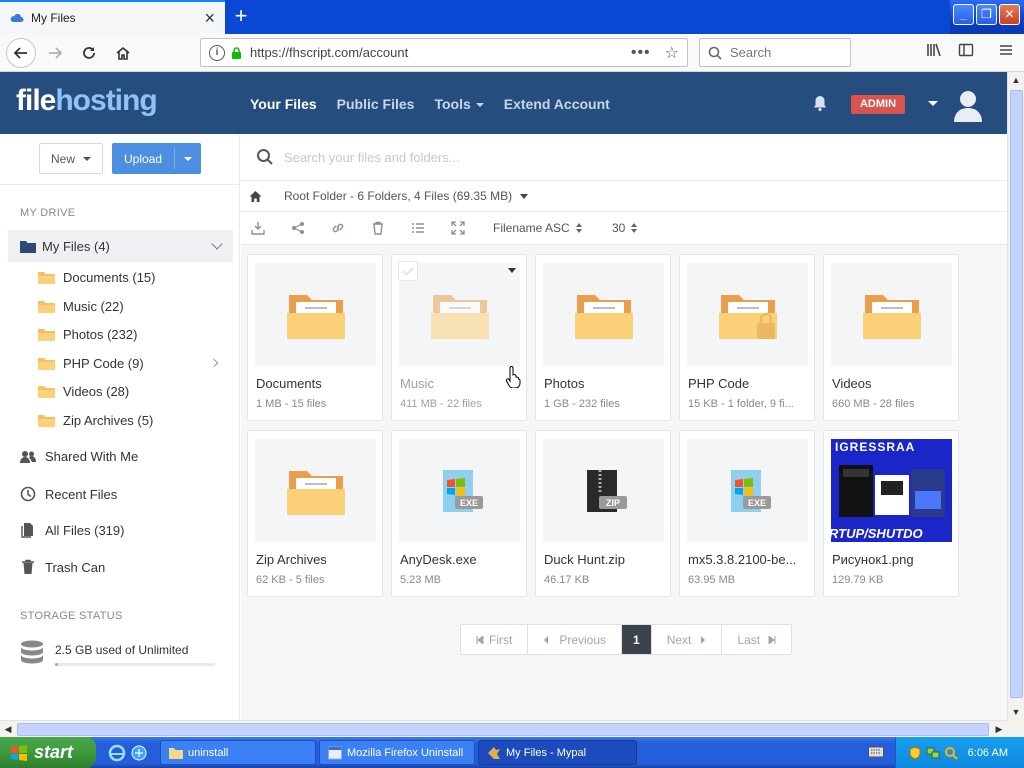  What do you see at coordinates (418, 228) in the screenshot?
I see `list-view-icon` at bounding box center [418, 228].